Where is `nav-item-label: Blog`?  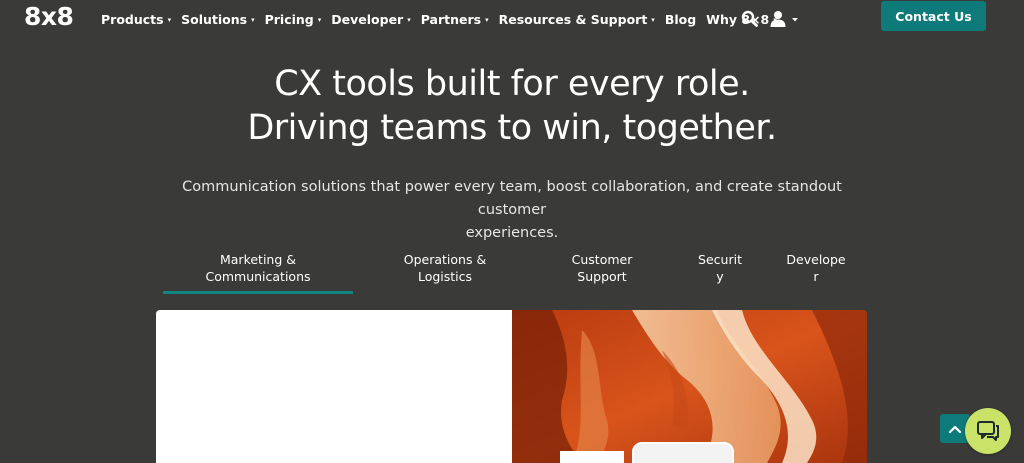 nav-item-label: Blog is located at coordinates (680, 19).